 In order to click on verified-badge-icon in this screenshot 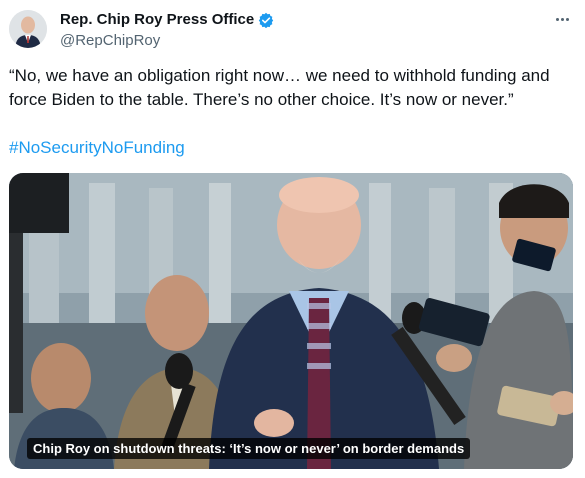, I will do `click(266, 20)`.